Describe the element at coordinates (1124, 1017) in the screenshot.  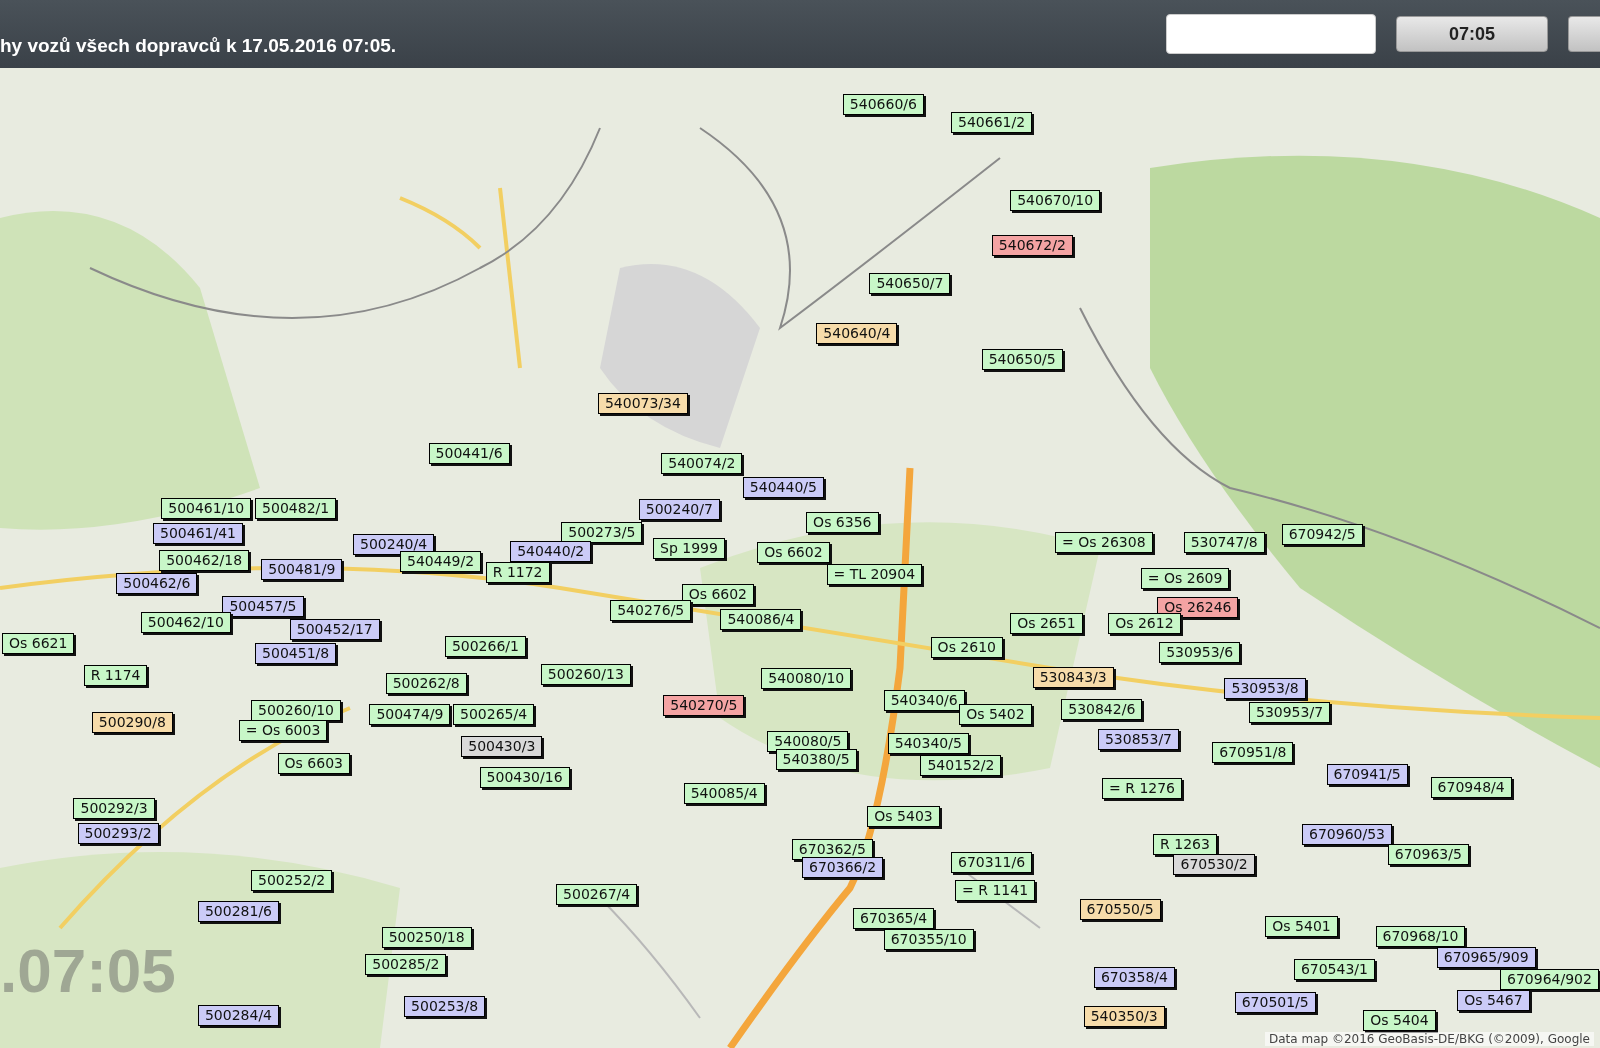
I see `vehicle-label: 540350/3` at that location.